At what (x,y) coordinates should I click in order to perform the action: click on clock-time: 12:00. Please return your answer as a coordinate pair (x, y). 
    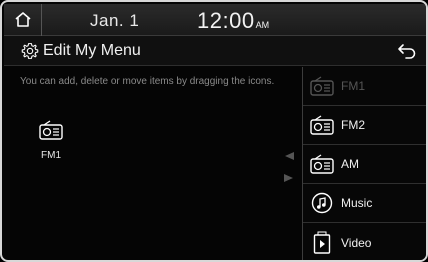
    Looking at the image, I should click on (226, 20).